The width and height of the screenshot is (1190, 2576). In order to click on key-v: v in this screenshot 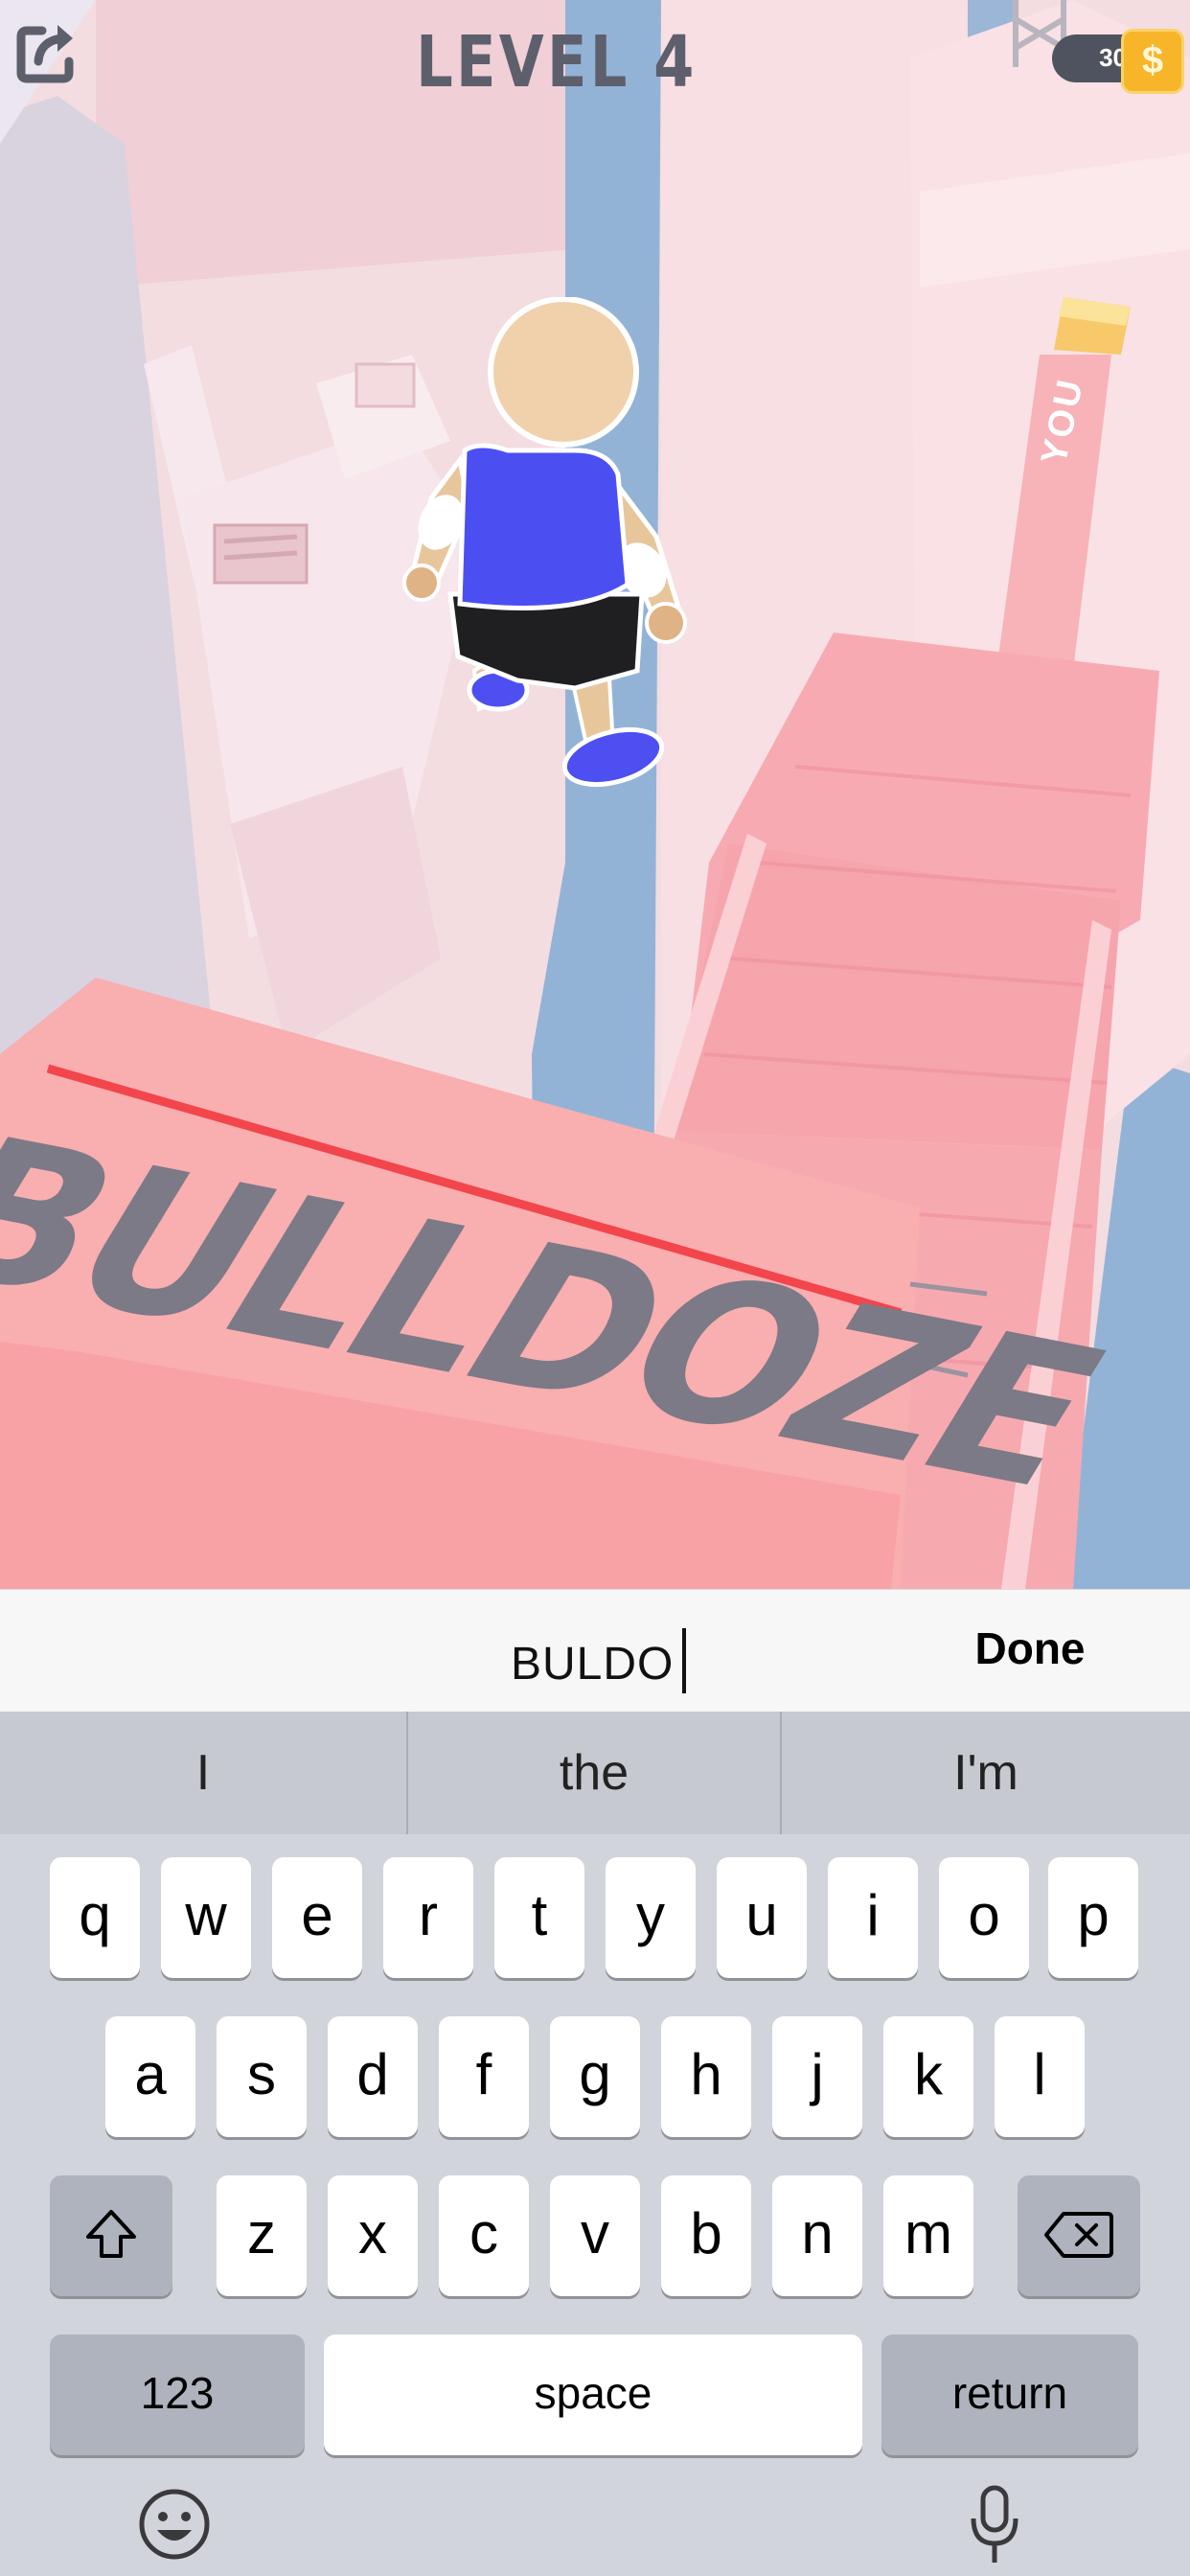, I will do `click(595, 2235)`.